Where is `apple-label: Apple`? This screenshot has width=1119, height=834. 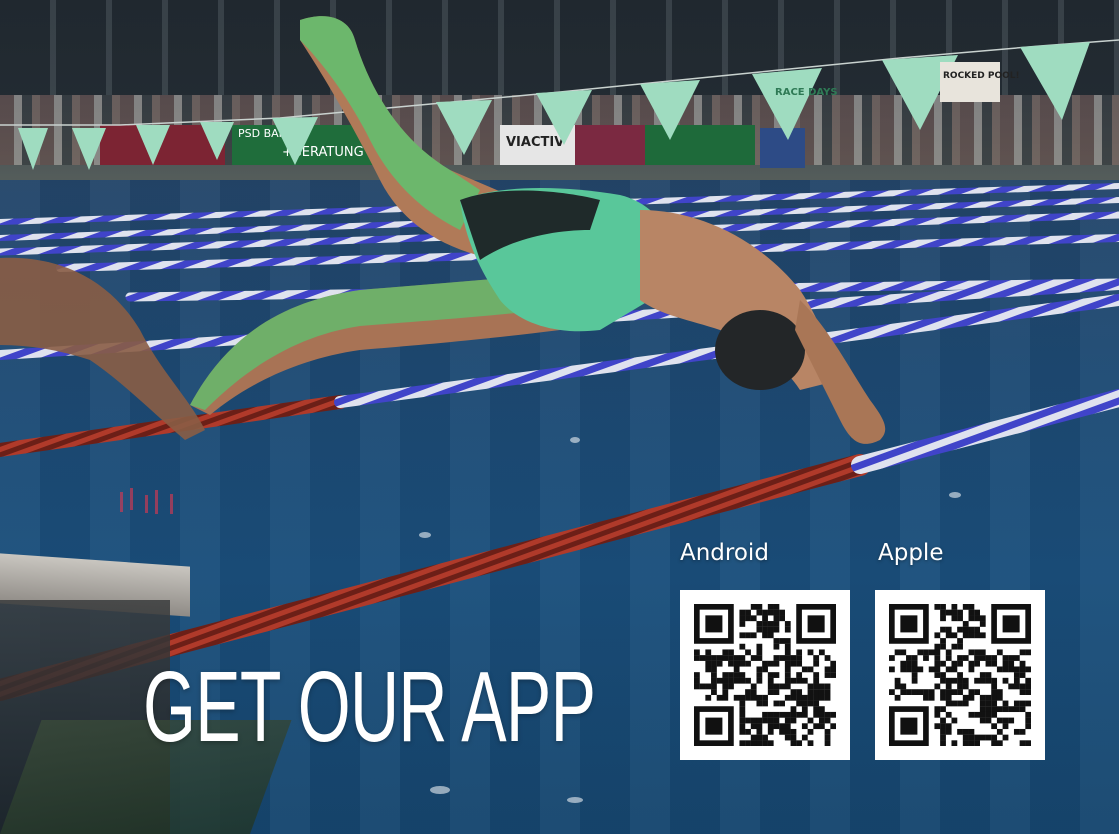
apple-label: Apple is located at coordinates (911, 553).